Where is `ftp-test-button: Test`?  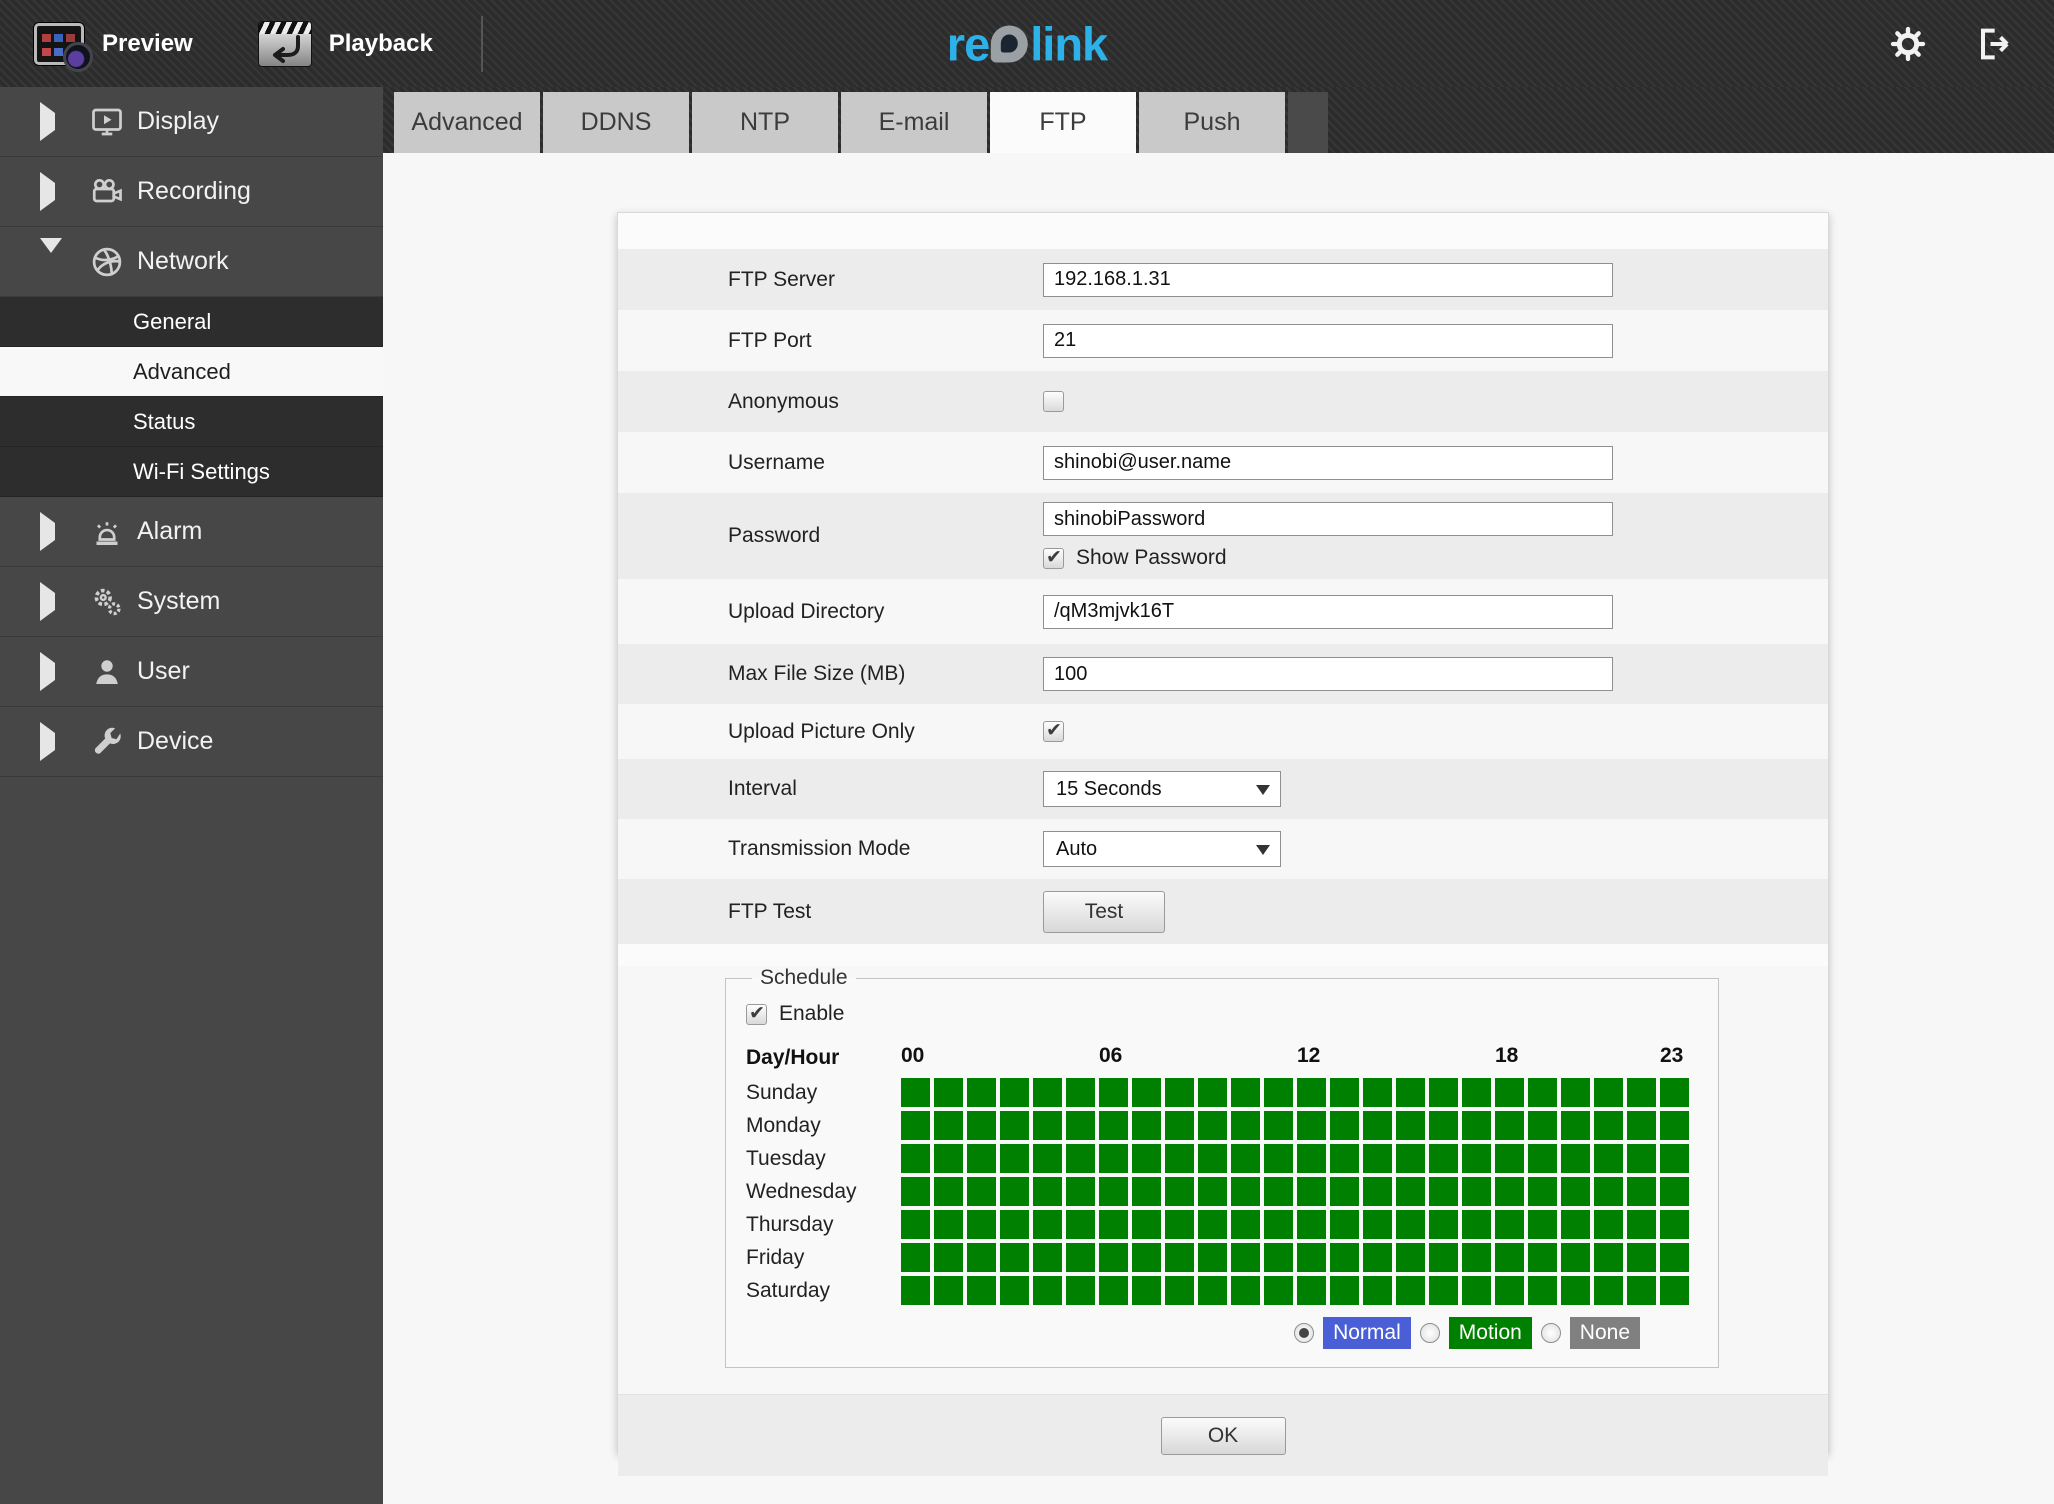
ftp-test-button: Test is located at coordinates (1104, 911).